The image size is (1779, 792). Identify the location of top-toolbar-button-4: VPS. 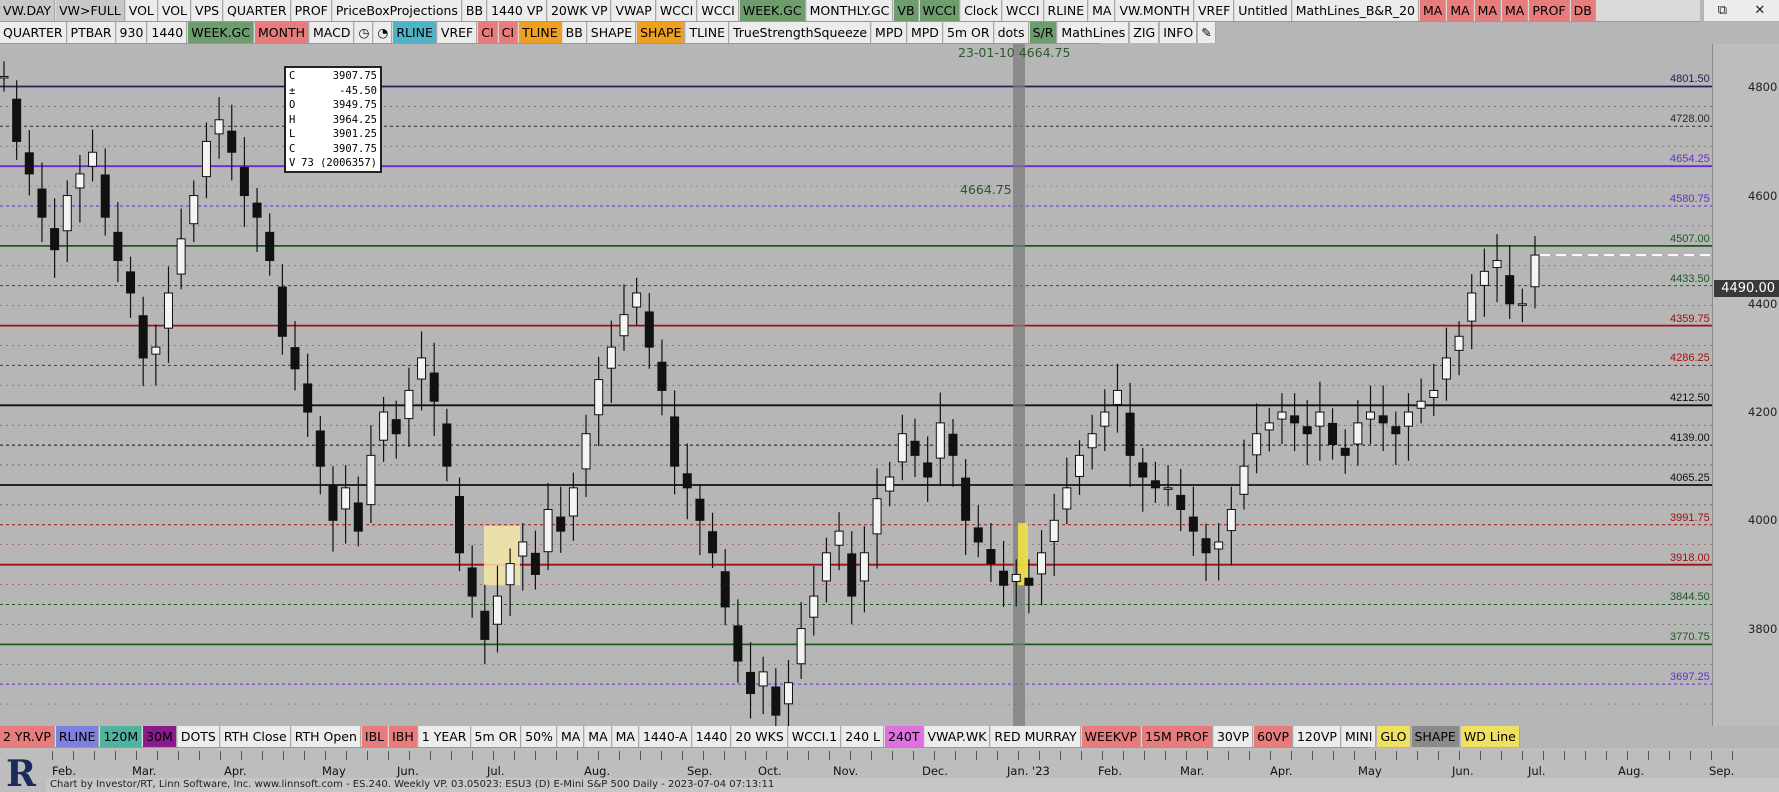
(208, 10).